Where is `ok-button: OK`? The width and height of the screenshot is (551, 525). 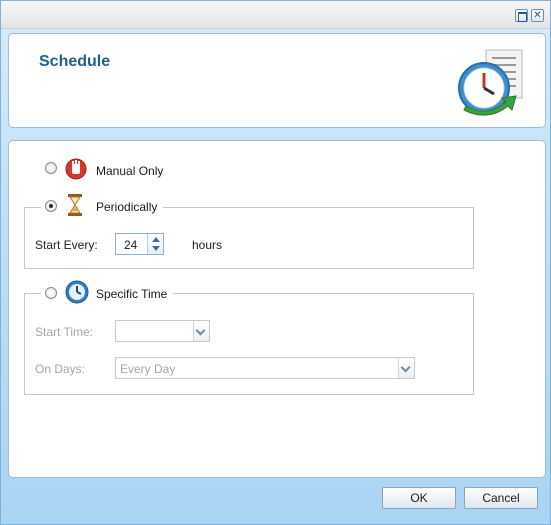 ok-button: OK is located at coordinates (419, 498).